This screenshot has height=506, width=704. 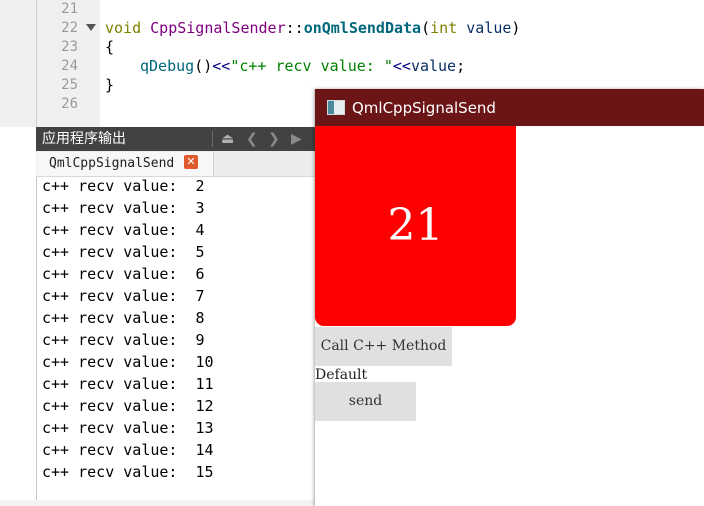 I want to click on scope-operator: ::, so click(x=294, y=28).